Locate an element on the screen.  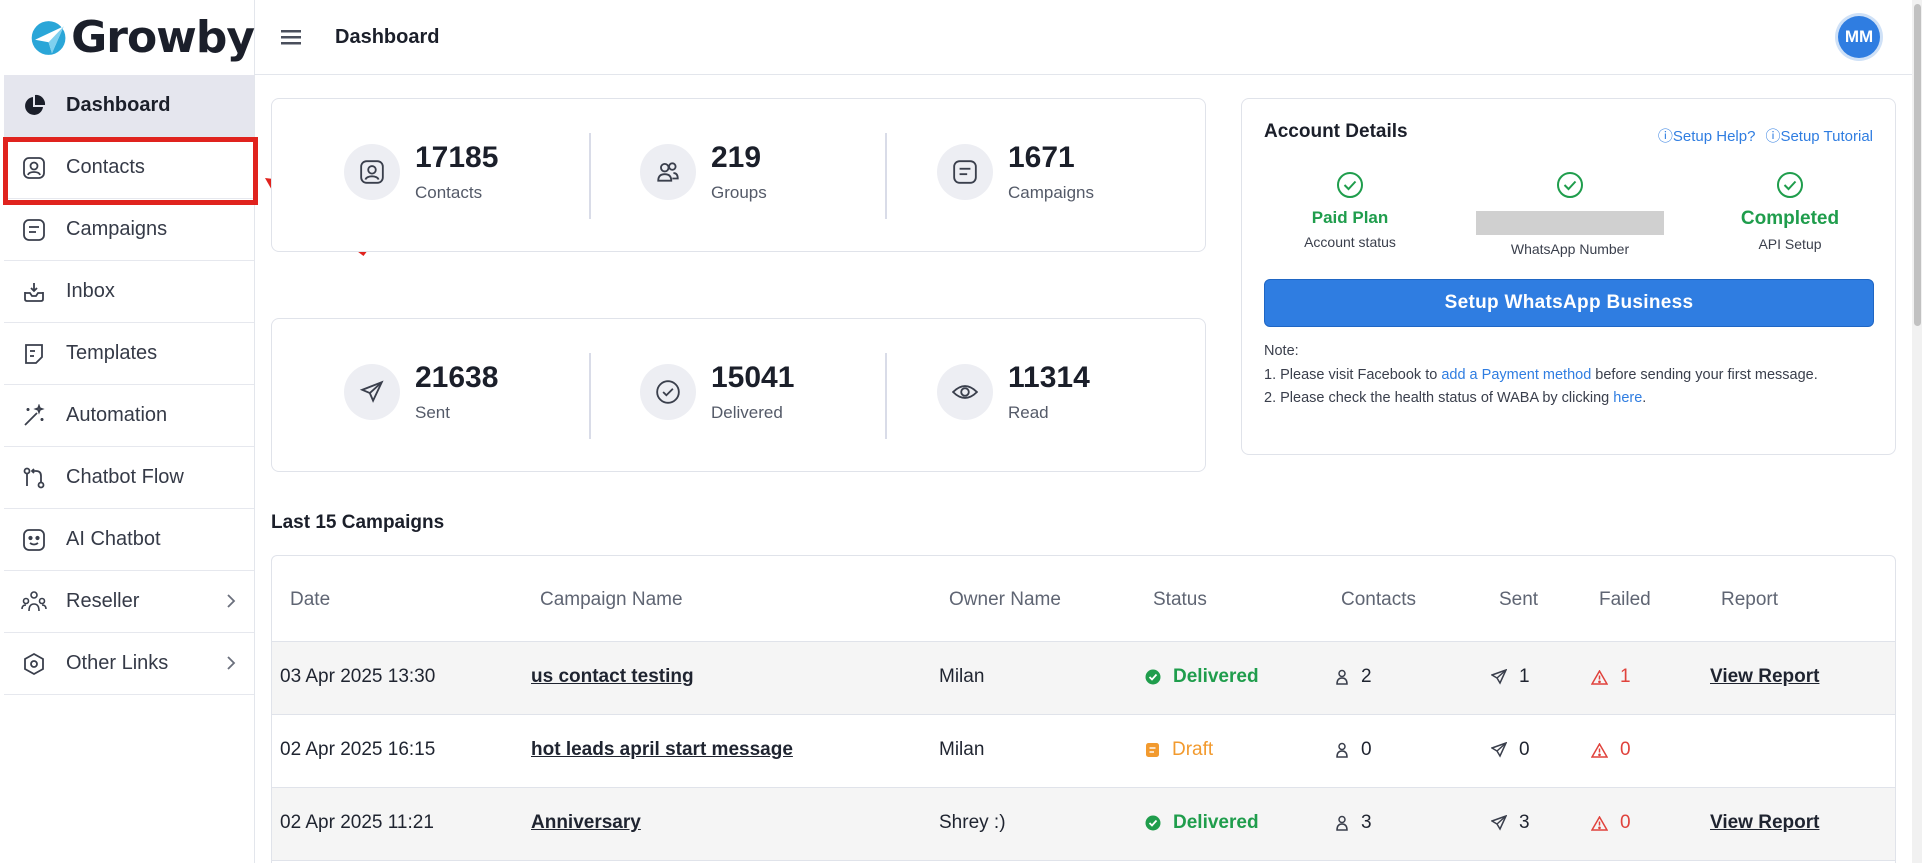
cell-date: 03 Apr 2025 13:30 is located at coordinates (358, 676).